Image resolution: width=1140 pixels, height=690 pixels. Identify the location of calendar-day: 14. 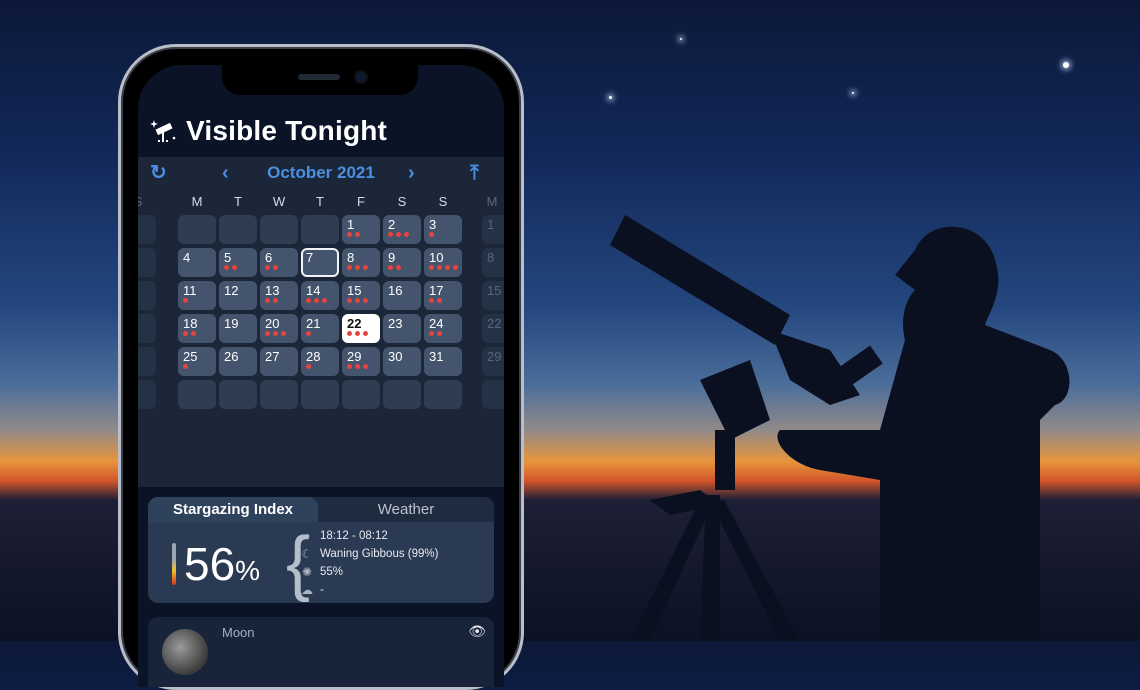
(320, 295).